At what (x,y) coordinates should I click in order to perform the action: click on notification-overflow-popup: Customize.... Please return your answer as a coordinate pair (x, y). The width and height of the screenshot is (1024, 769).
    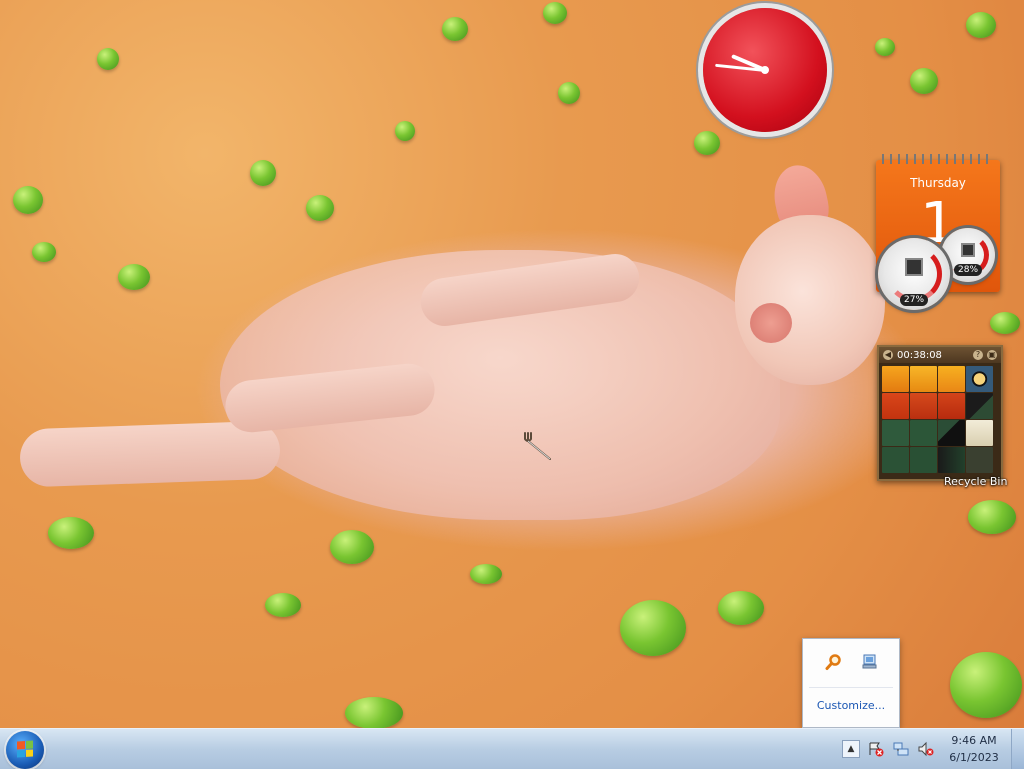
    Looking at the image, I should click on (851, 683).